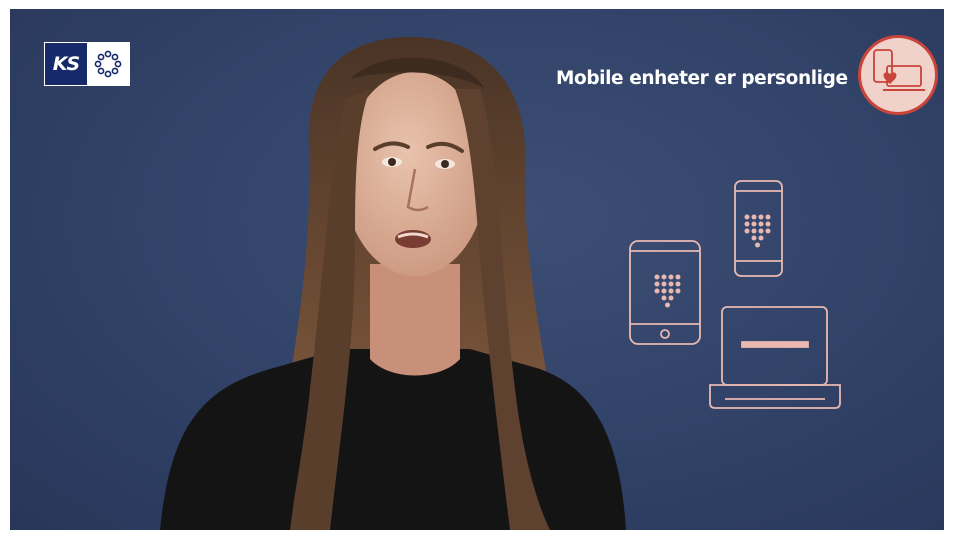 This screenshot has height=539, width=954. I want to click on laptop-icon, so click(775, 357).